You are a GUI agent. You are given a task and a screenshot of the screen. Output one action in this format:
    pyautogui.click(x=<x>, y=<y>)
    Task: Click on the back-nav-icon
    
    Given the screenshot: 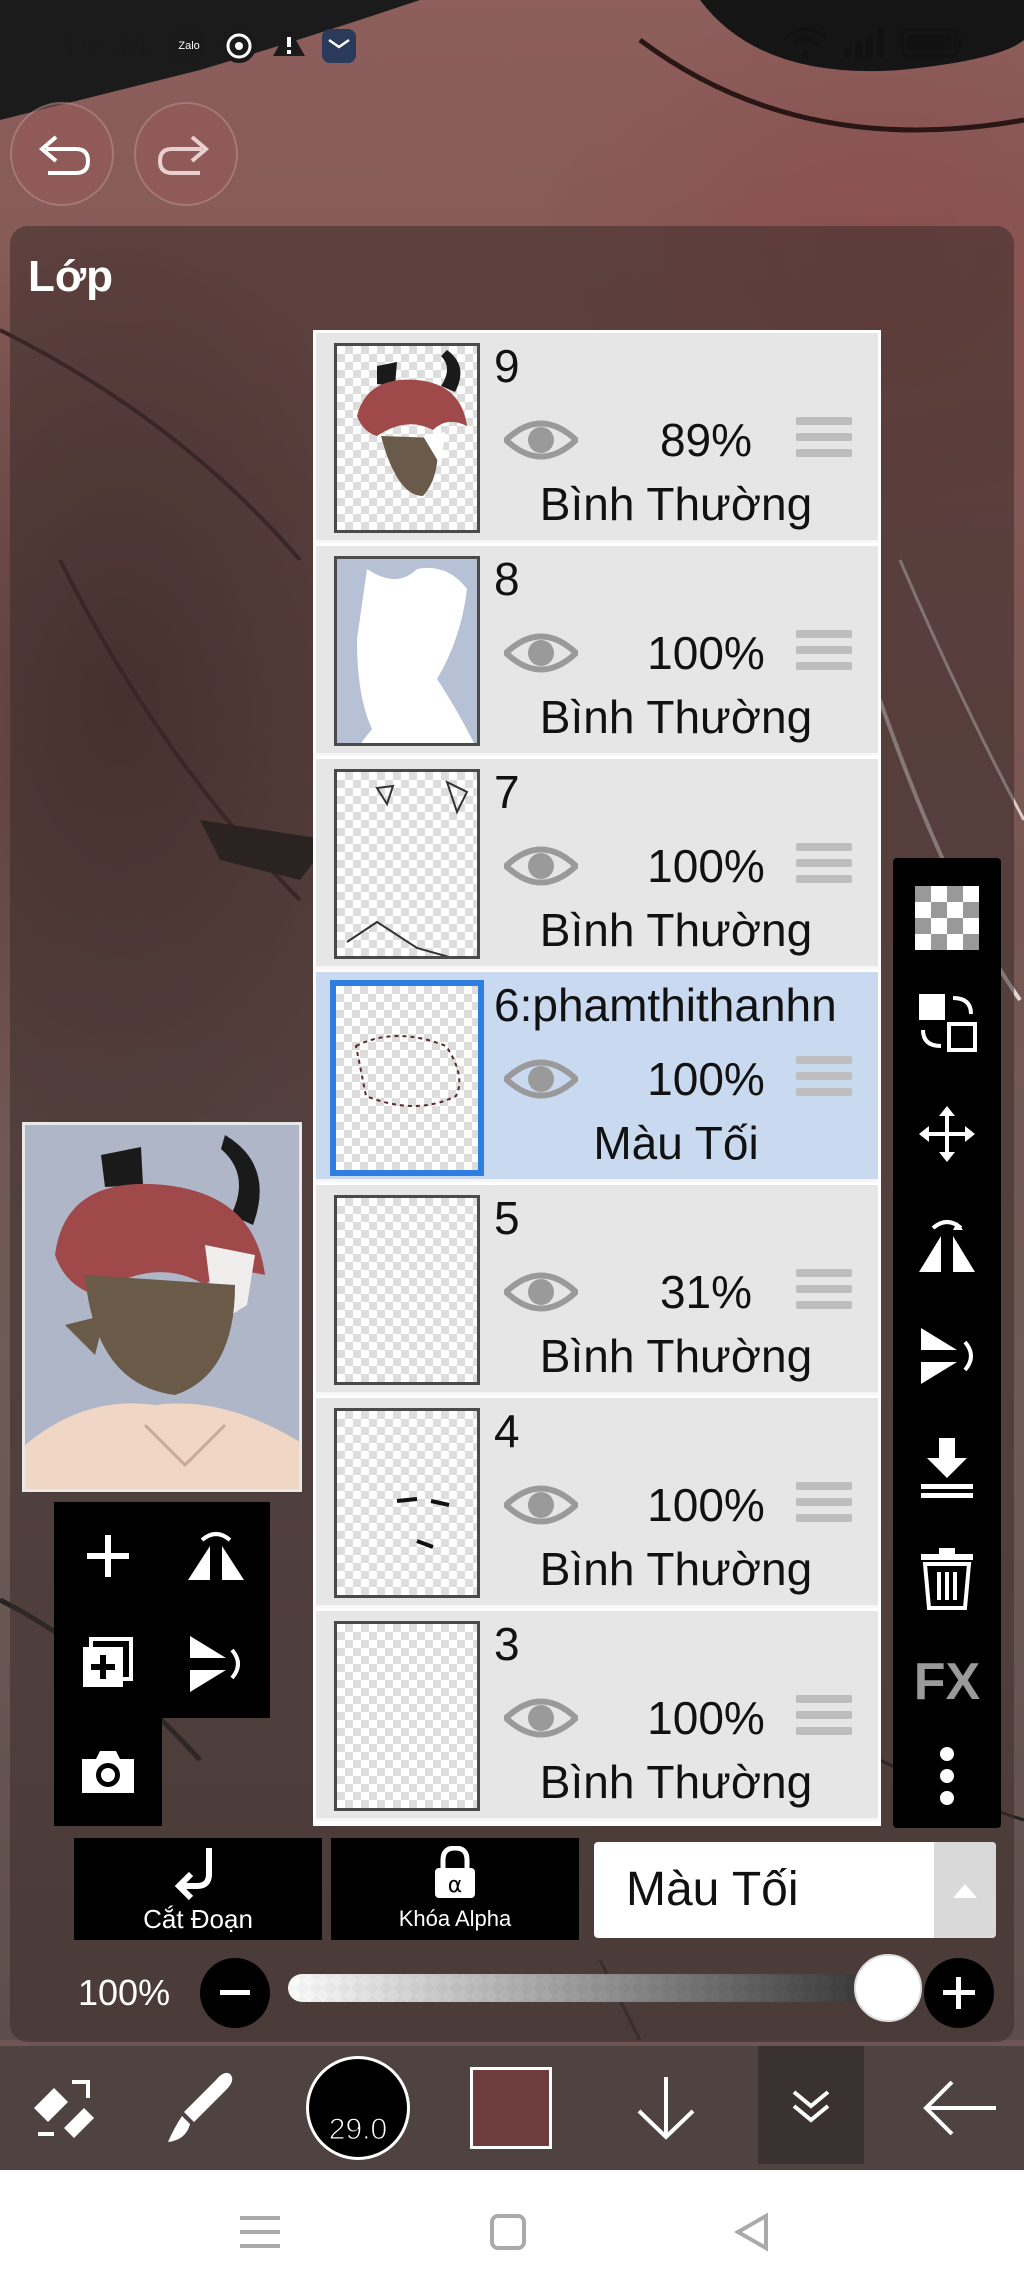 What is the action you would take?
    pyautogui.click(x=752, y=2232)
    